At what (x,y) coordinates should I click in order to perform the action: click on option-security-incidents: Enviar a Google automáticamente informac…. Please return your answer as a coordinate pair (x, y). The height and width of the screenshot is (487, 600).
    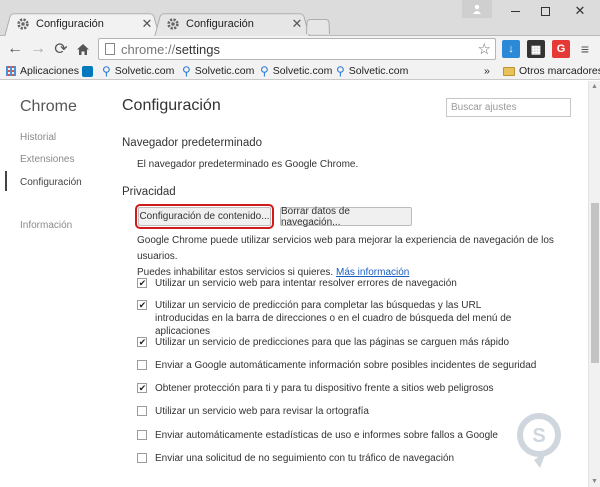
    Looking at the image, I should click on (357, 365).